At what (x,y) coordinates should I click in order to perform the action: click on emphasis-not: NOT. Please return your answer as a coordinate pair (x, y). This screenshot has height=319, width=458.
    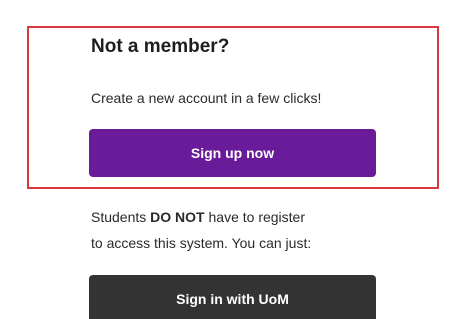
    Looking at the image, I should click on (190, 217).